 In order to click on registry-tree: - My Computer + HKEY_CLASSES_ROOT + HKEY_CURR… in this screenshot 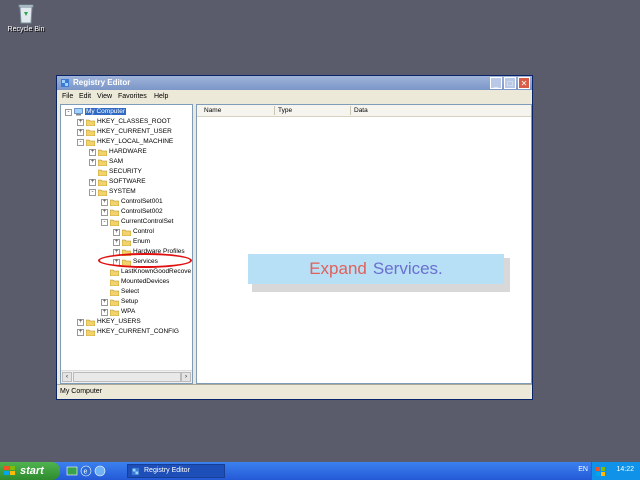, I will do `click(126, 237)`.